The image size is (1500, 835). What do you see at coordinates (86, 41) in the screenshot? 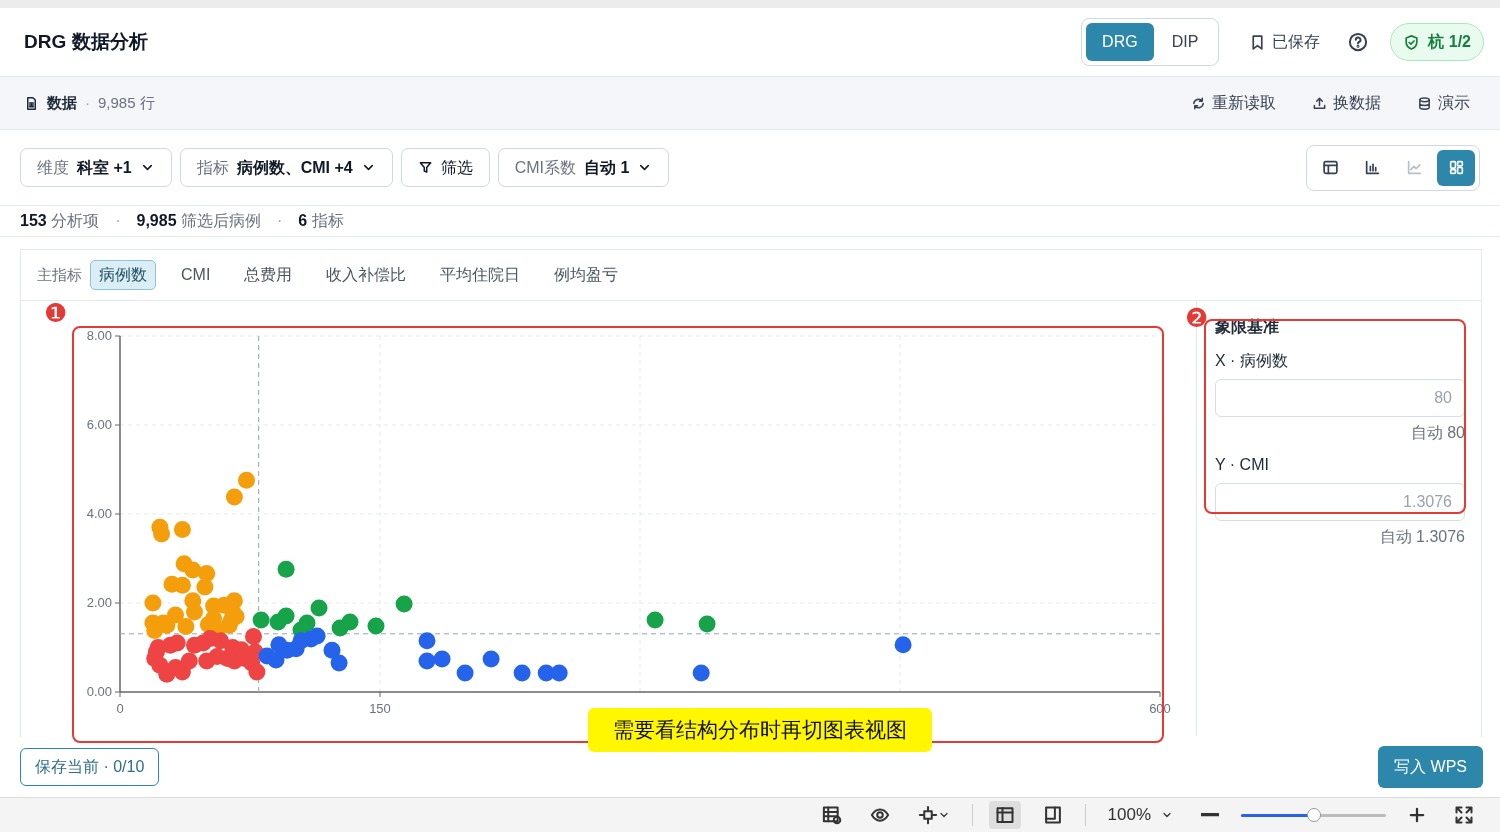
I see `page-title: DRG 数据分析` at bounding box center [86, 41].